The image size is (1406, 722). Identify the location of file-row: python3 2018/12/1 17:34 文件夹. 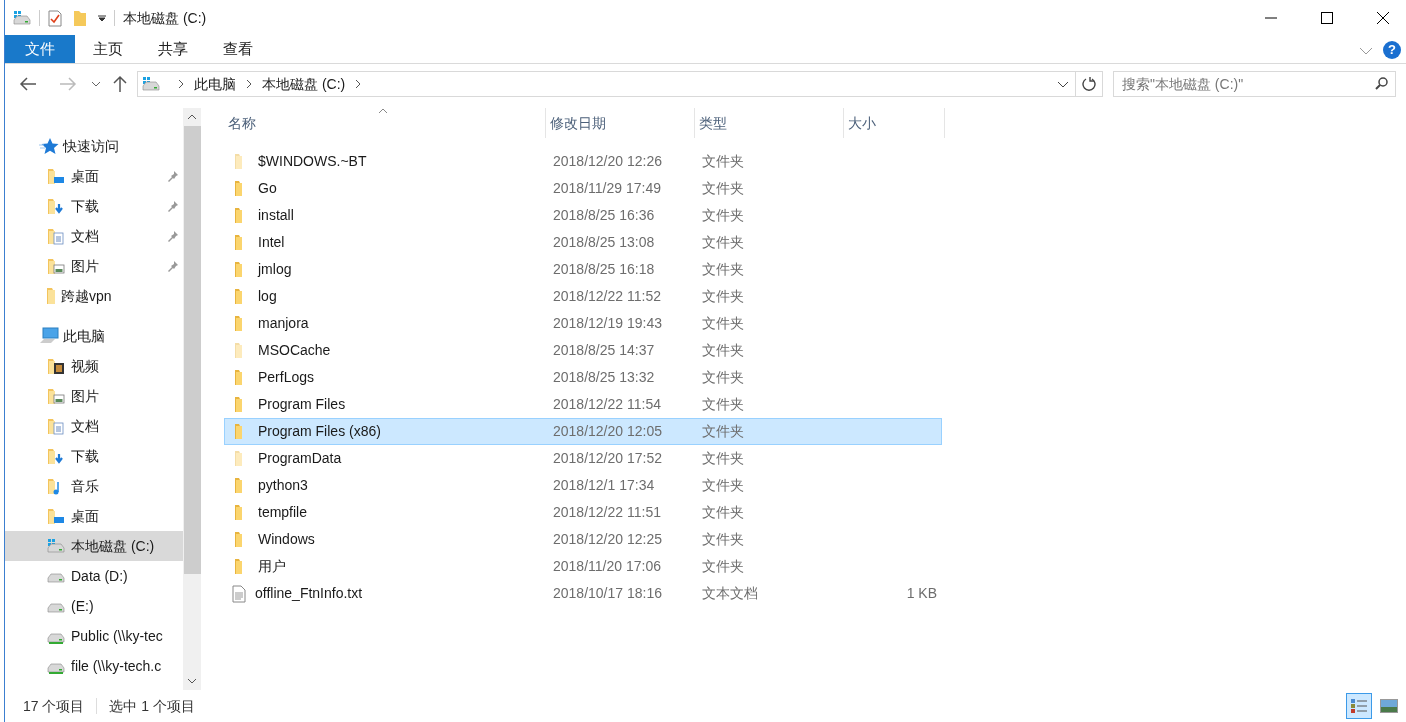
(583, 485).